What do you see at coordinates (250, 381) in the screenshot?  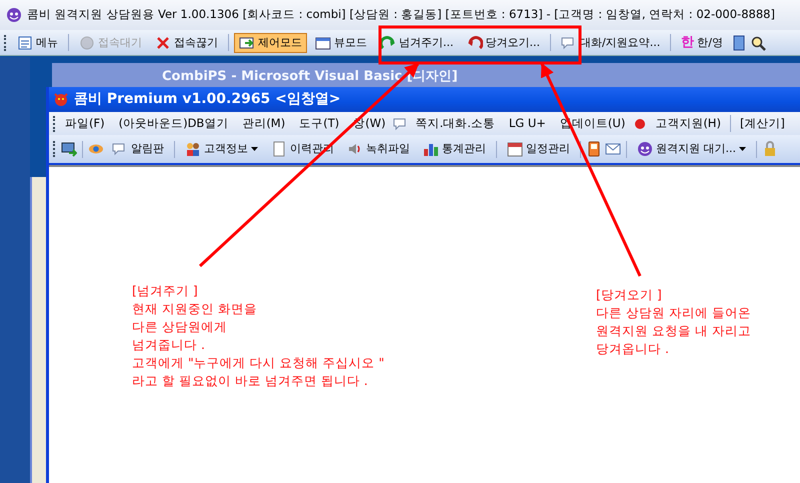 I see `annotation-text: 라고 할 필요없이 바로 넘겨주면 됩니다 .` at bounding box center [250, 381].